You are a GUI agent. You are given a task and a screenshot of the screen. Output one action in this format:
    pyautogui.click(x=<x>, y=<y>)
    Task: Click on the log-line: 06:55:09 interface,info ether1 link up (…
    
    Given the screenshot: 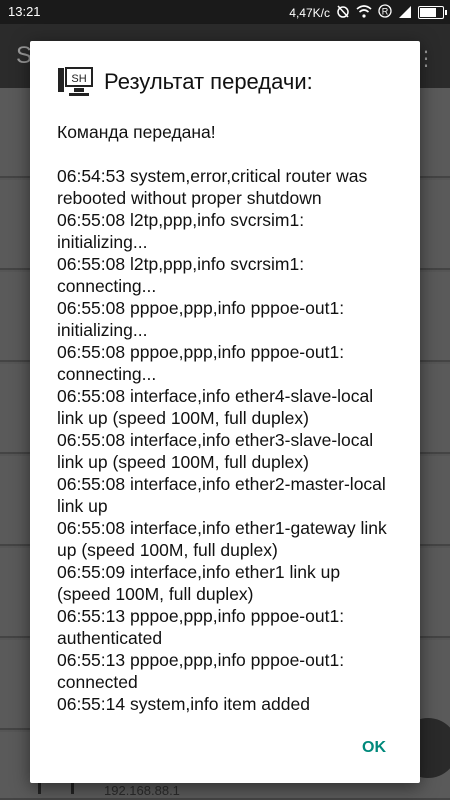 What is the action you would take?
    pyautogui.click(x=199, y=583)
    